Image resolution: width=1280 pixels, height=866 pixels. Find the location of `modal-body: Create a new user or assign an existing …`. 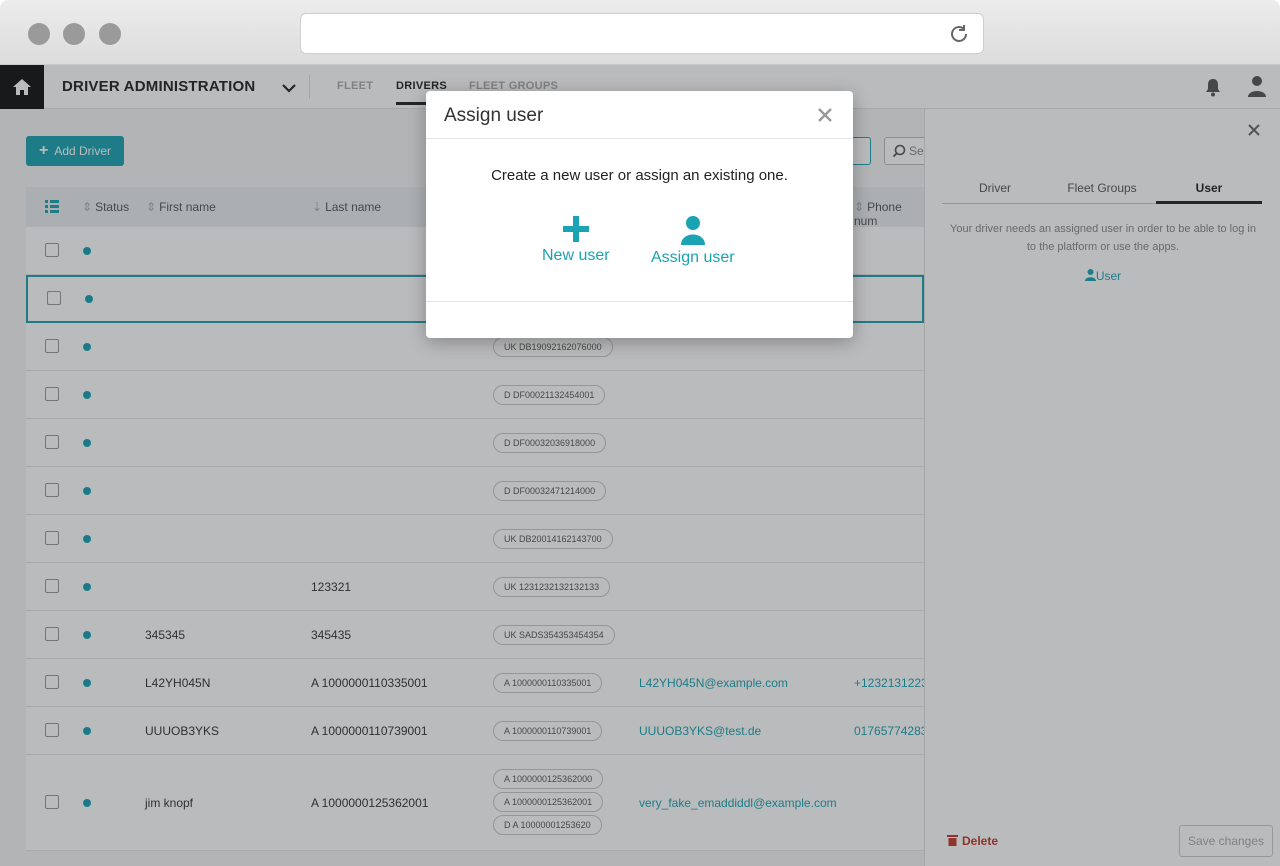

modal-body: Create a new user or assign an existing … is located at coordinates (639, 220).